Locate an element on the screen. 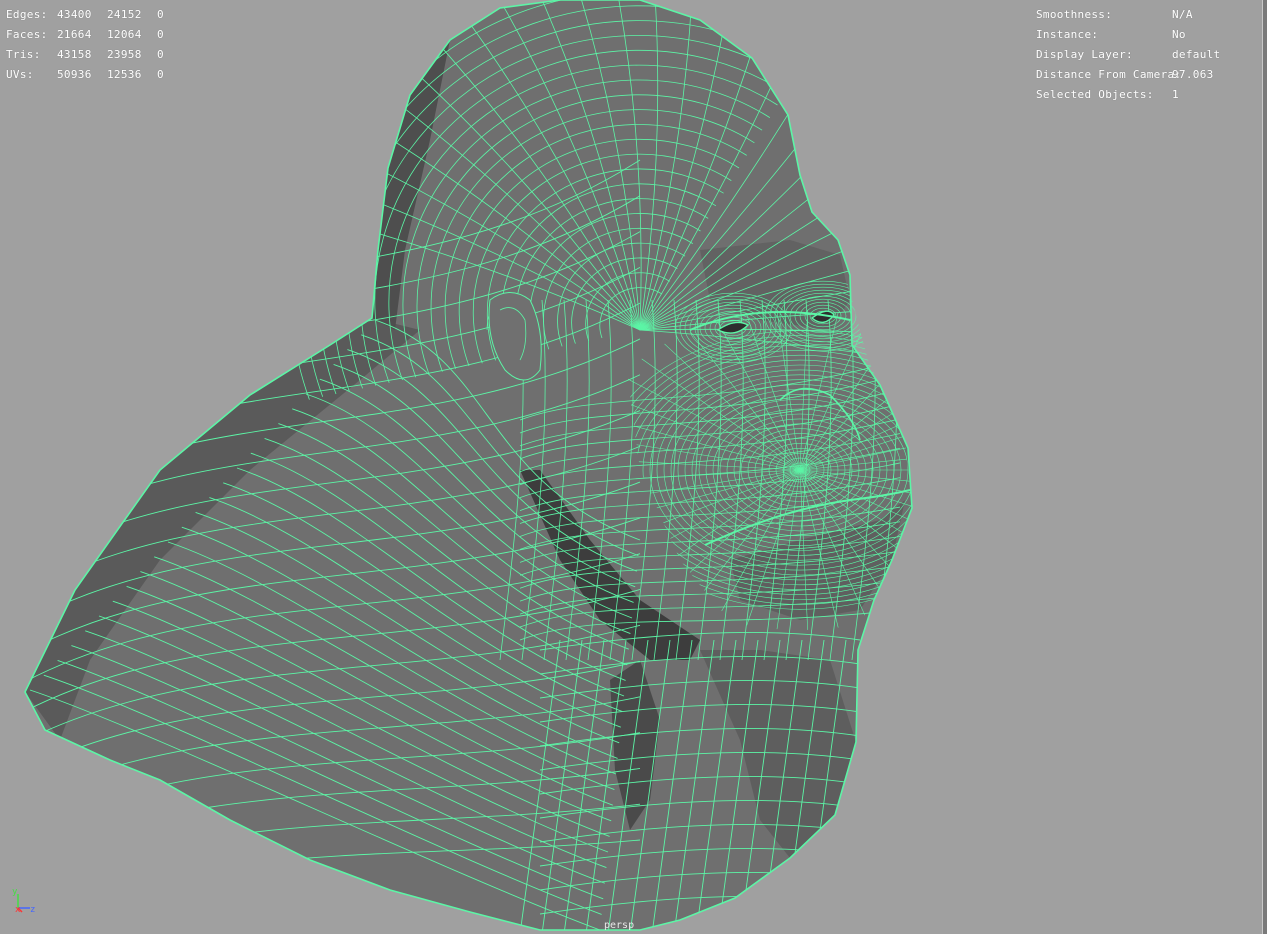  hud-label: Faces: is located at coordinates (27, 34).